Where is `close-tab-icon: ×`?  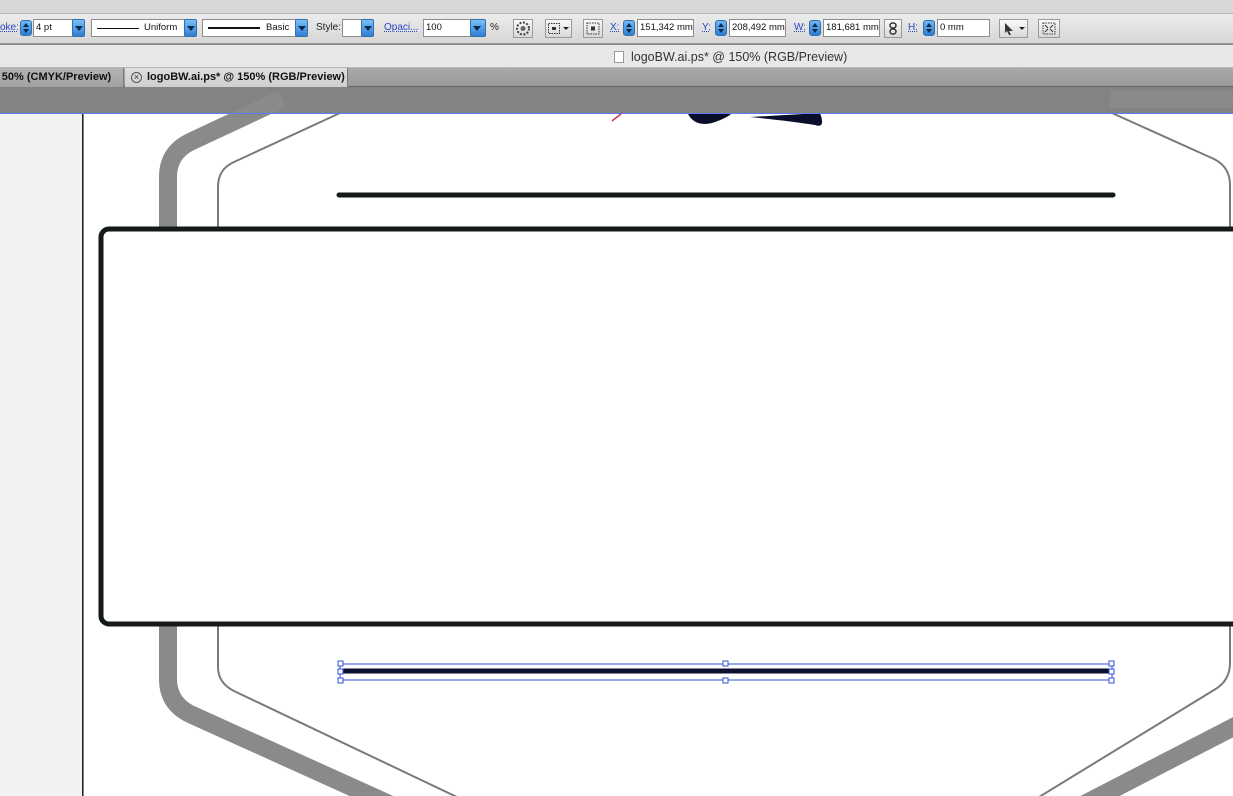
close-tab-icon: × is located at coordinates (136, 77).